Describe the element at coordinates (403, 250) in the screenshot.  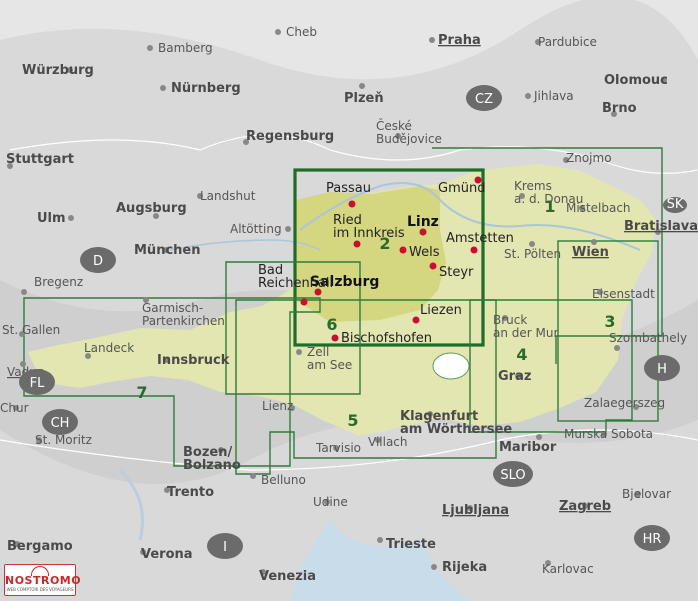
I see `city-dot-wels` at that location.